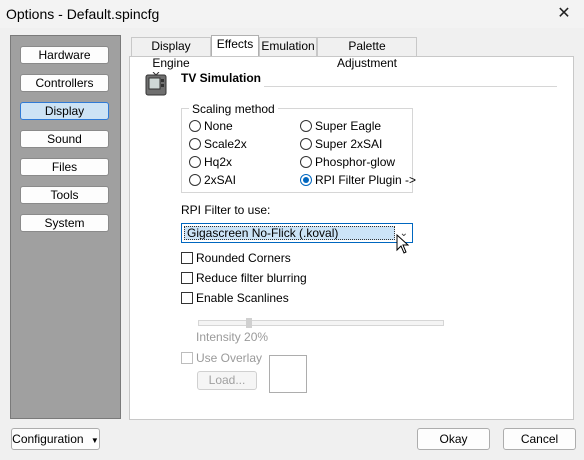 The height and width of the screenshot is (460, 584). What do you see at coordinates (187, 298) in the screenshot?
I see `enable-scanlines-checkbox` at bounding box center [187, 298].